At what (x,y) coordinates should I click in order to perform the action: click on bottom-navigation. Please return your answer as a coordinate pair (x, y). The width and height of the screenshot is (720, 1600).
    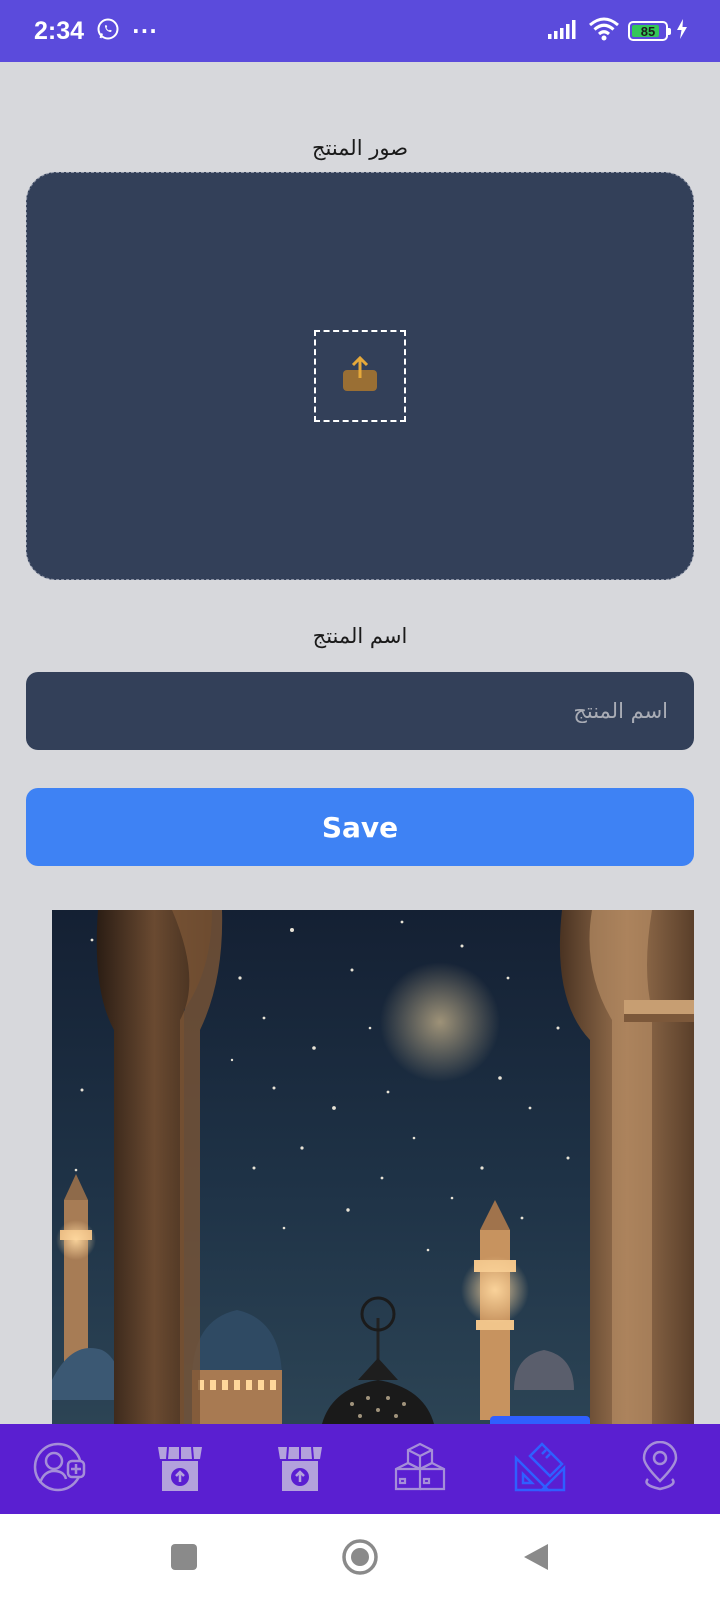
    Looking at the image, I should click on (360, 1465).